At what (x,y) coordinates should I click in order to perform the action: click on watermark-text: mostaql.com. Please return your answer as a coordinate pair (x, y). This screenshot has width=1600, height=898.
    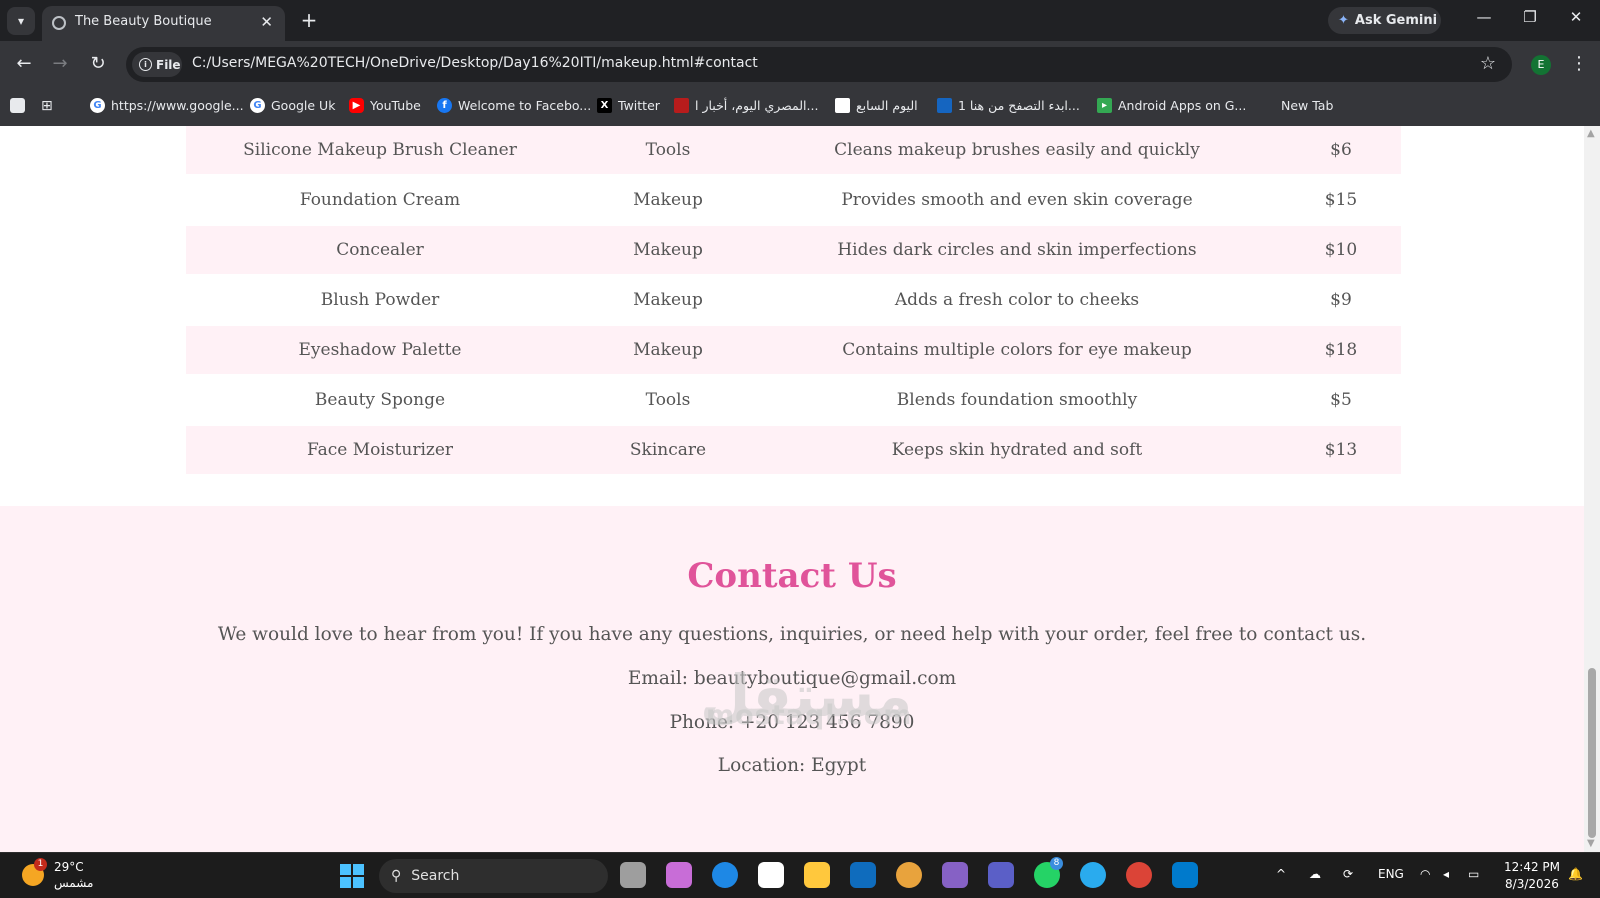
    Looking at the image, I should click on (809, 715).